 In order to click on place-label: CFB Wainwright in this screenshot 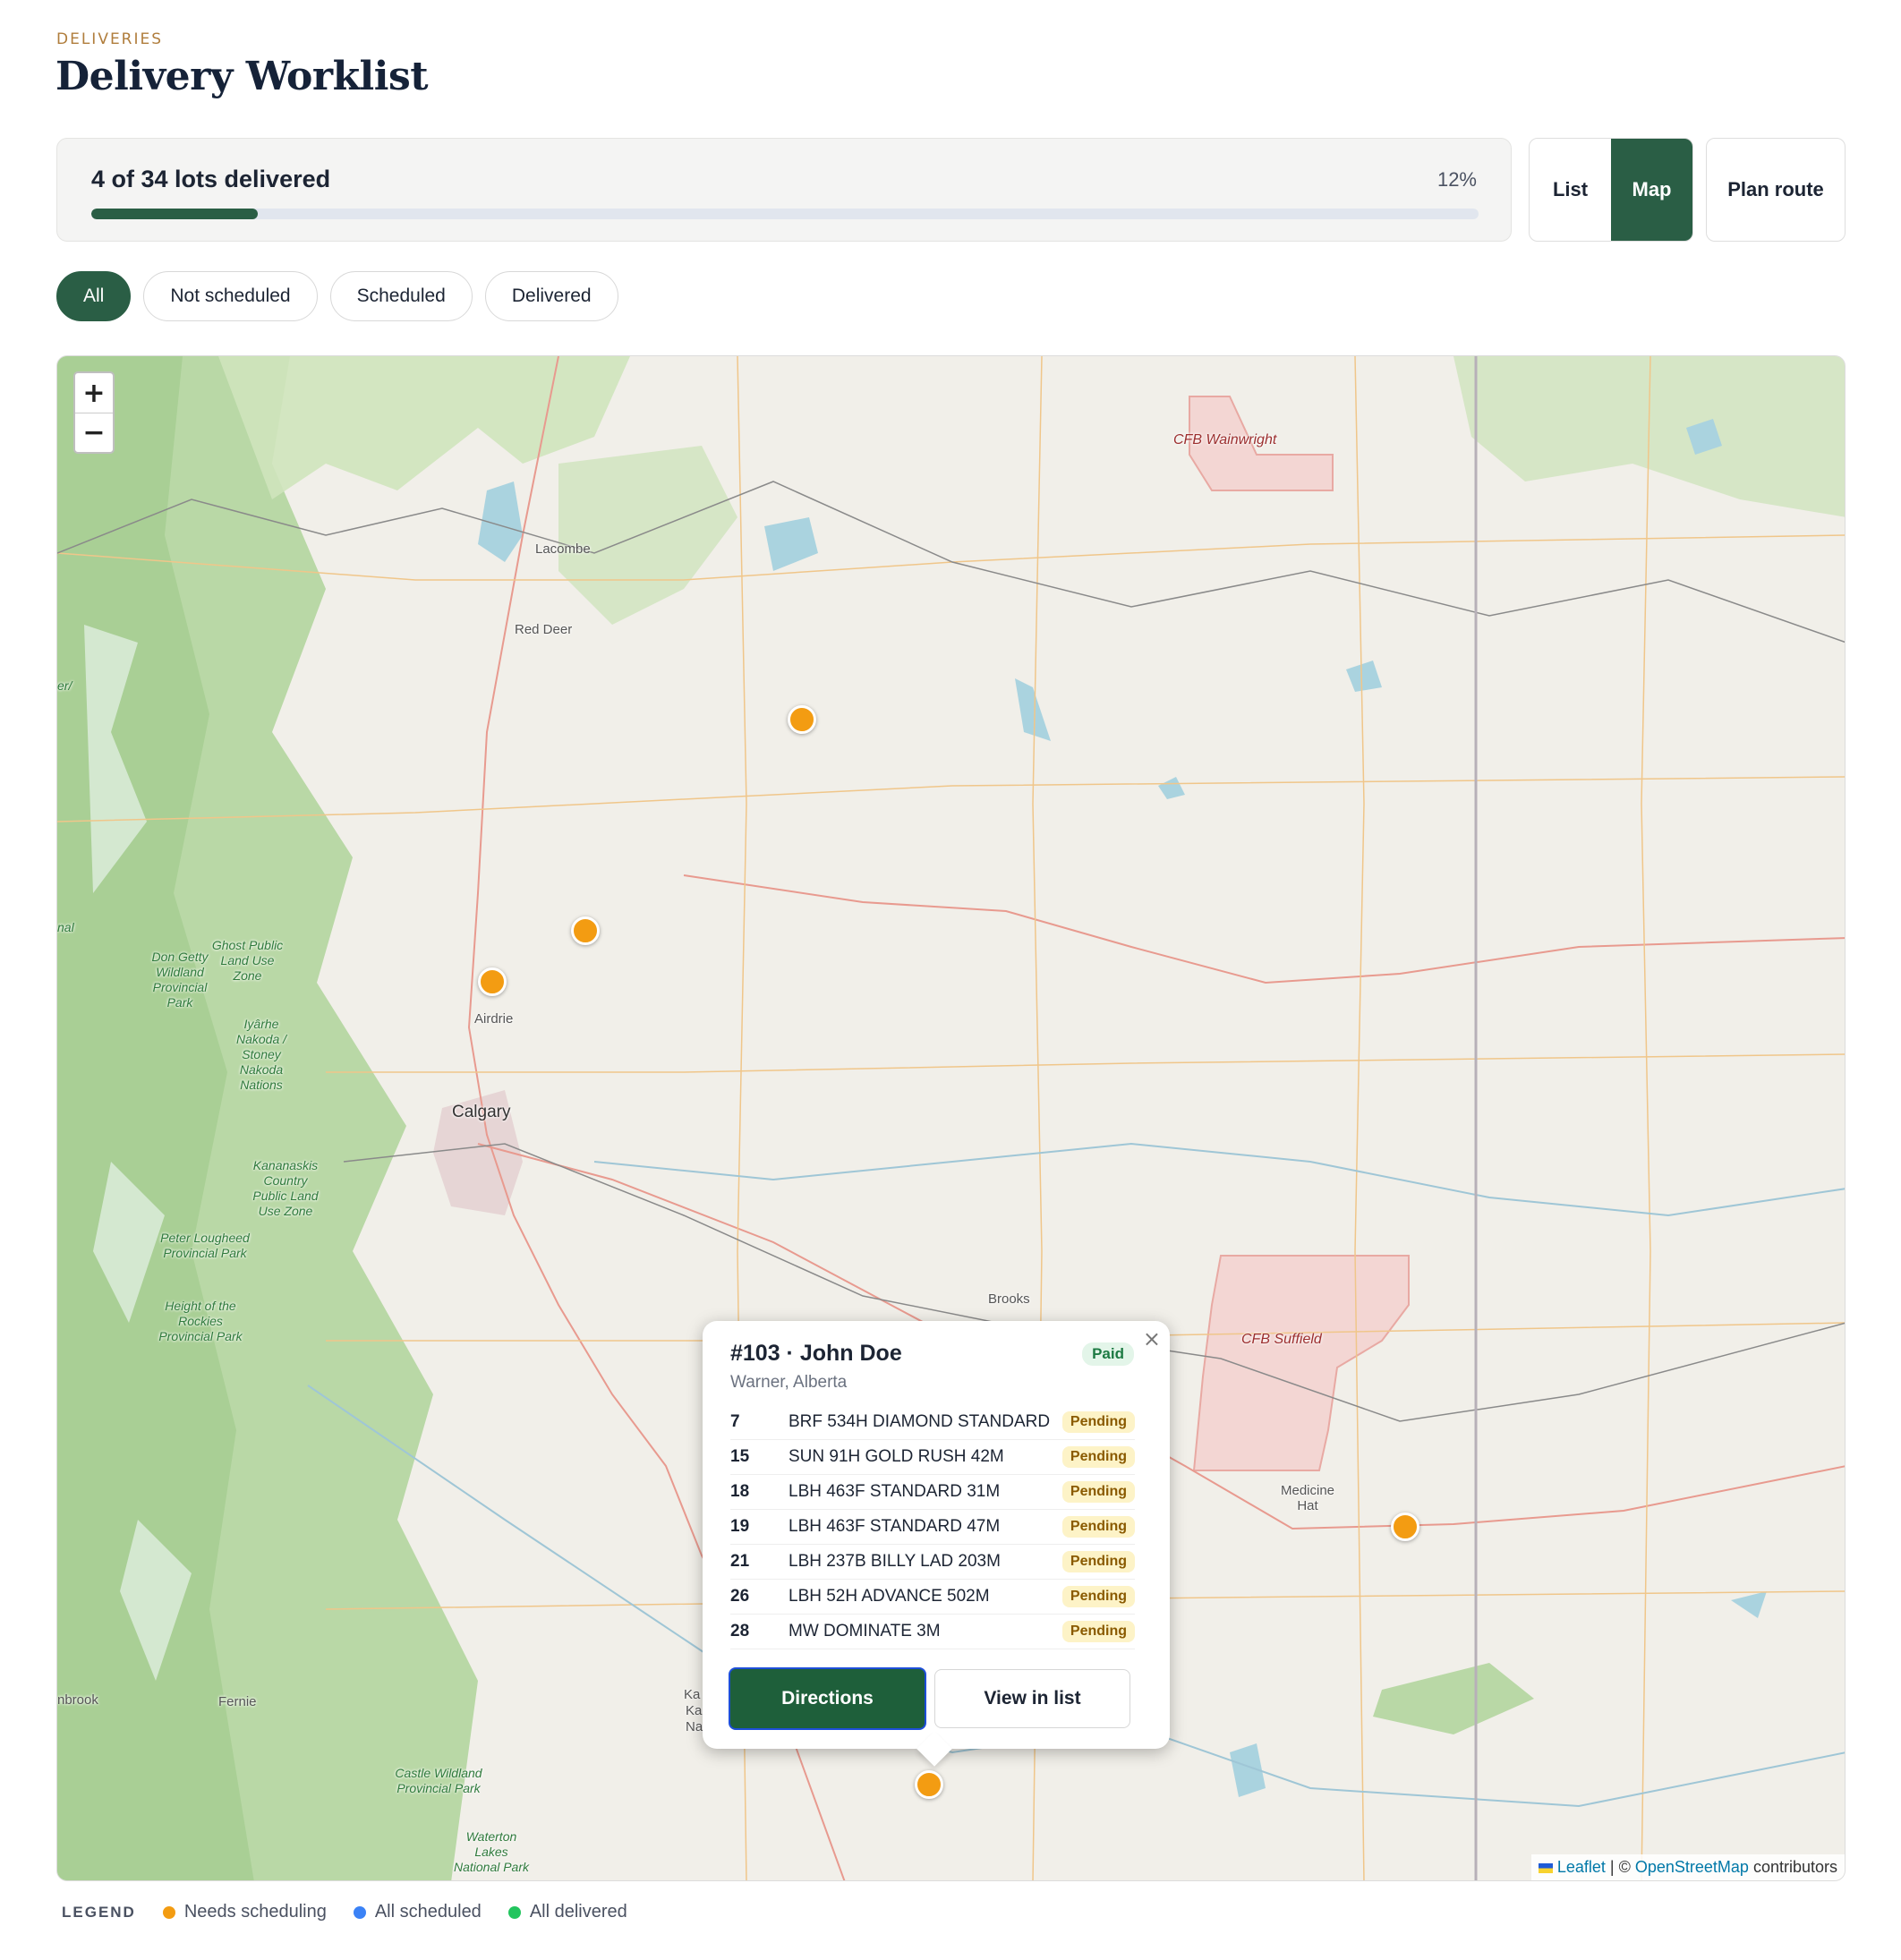, I will do `click(1225, 439)`.